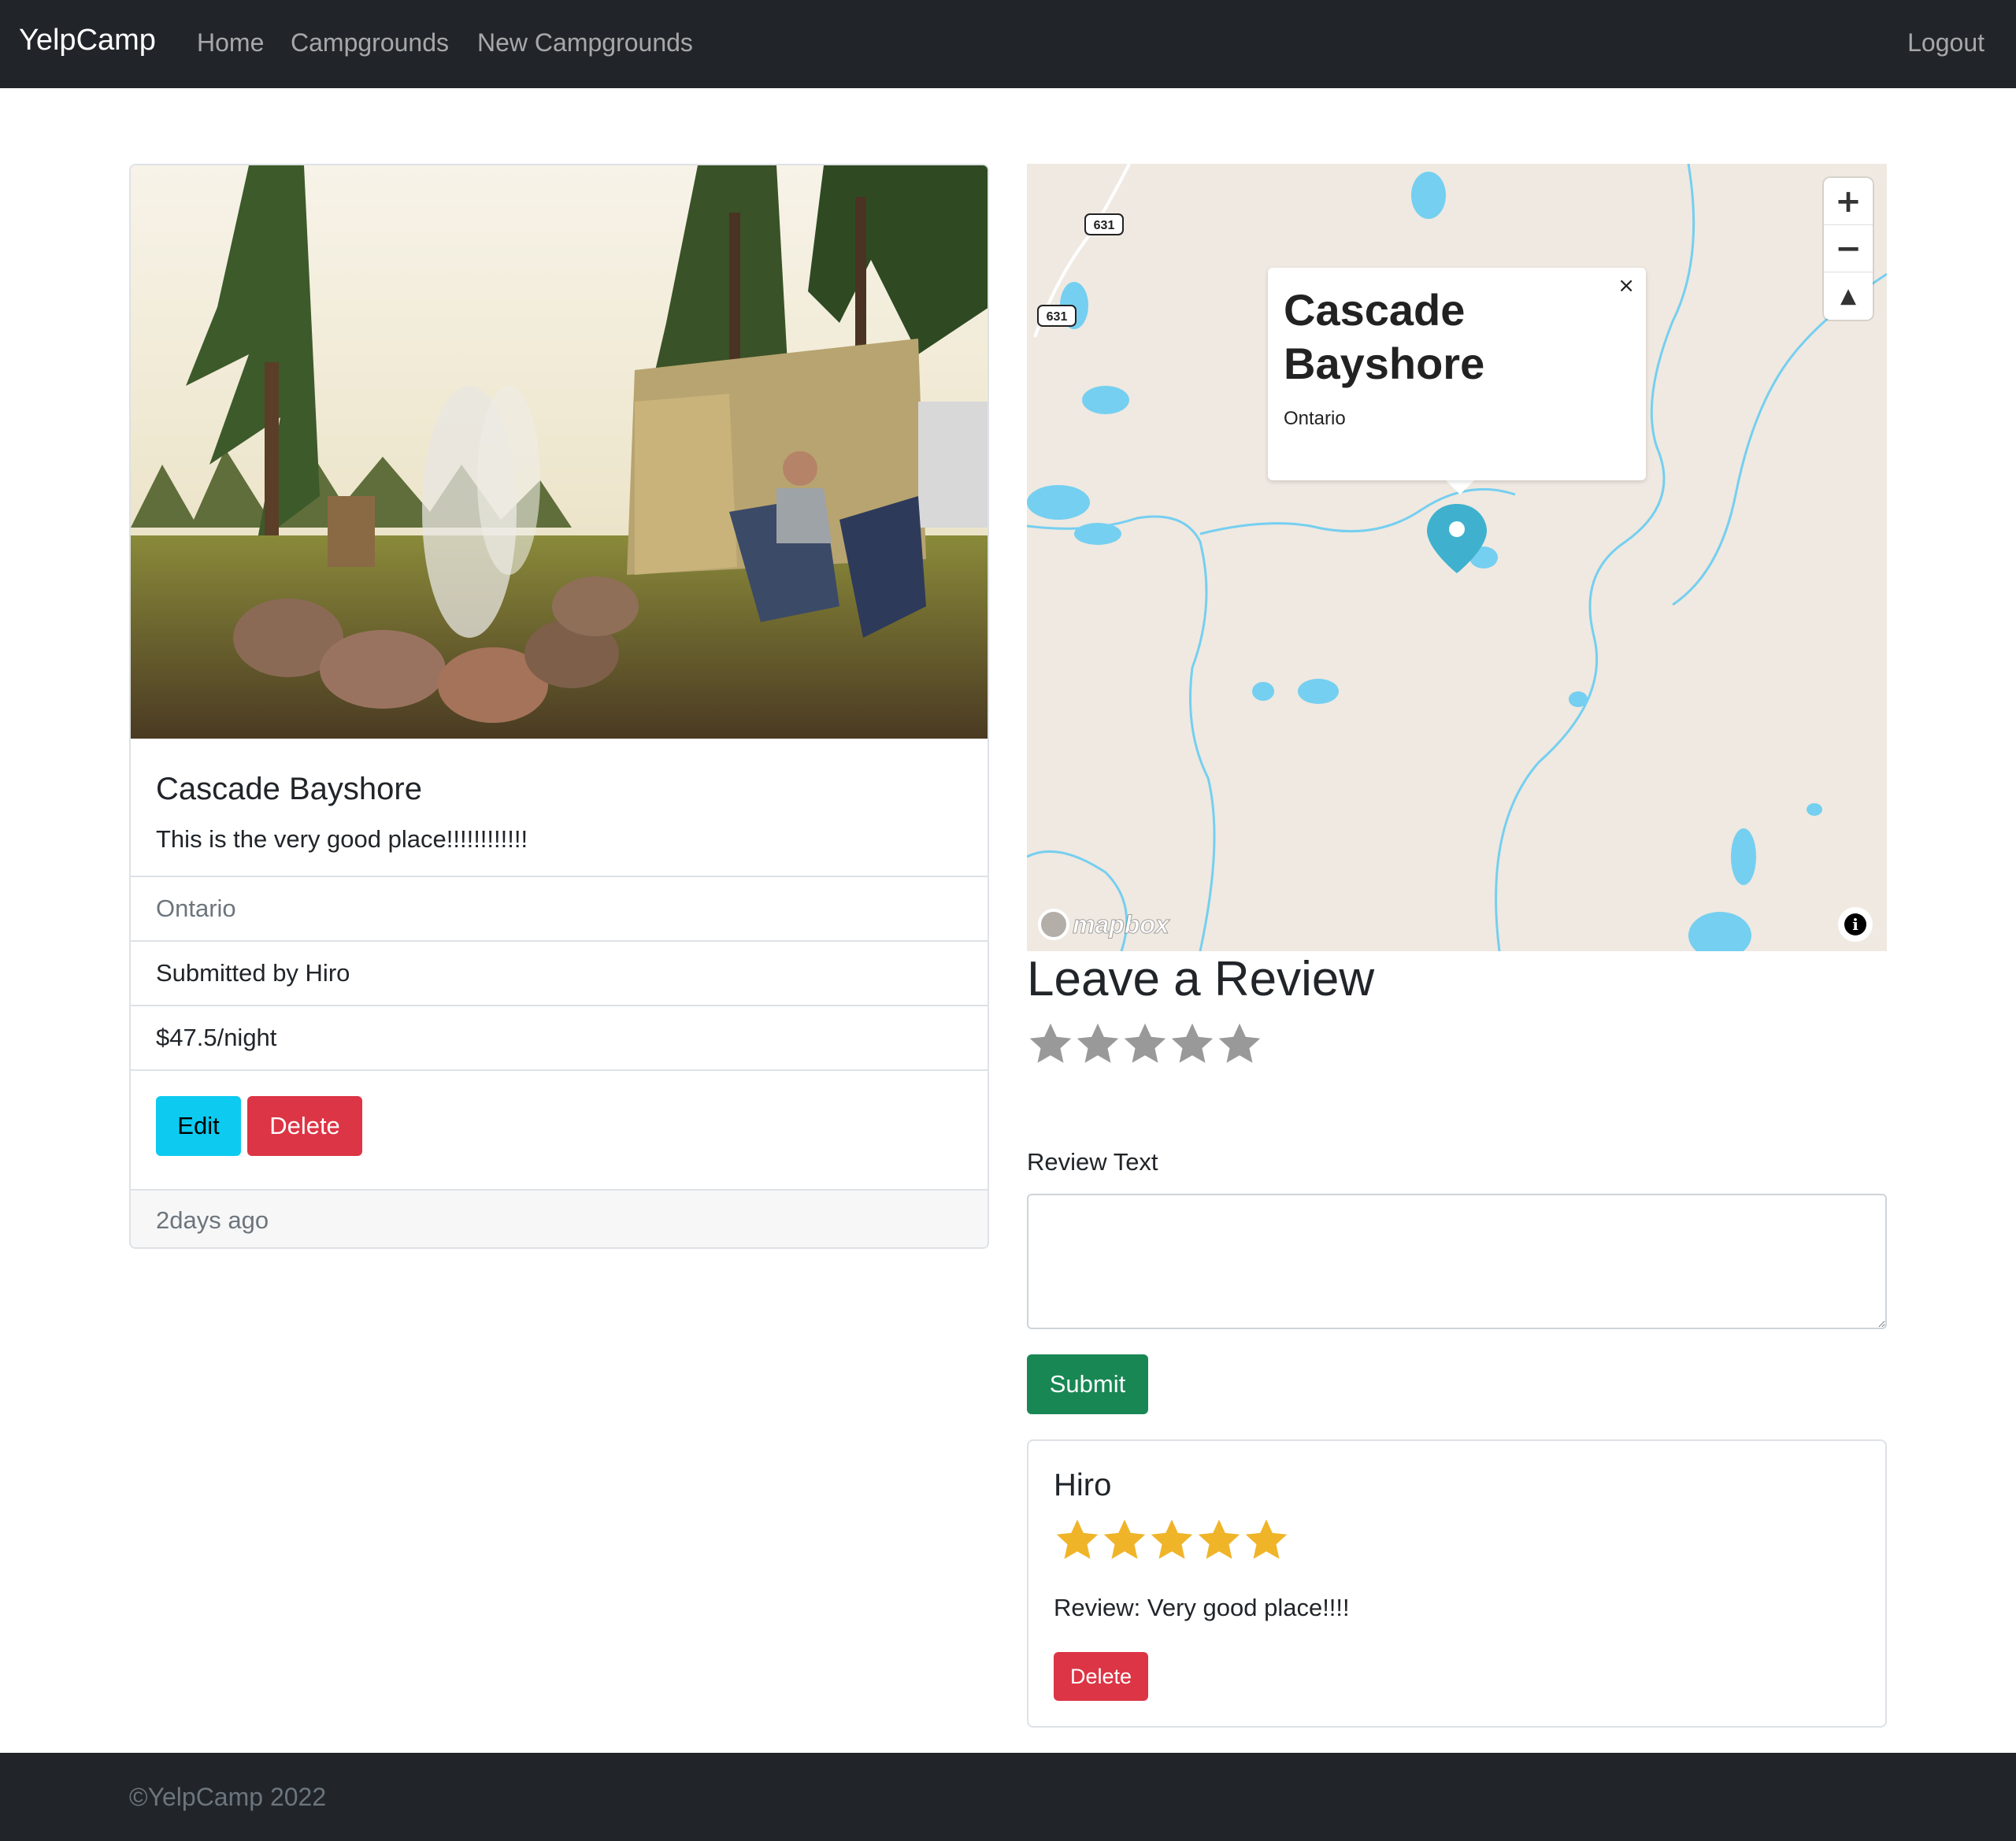  Describe the element at coordinates (1121, 924) in the screenshot. I see `mapbox-logo-text: mapbox` at that location.